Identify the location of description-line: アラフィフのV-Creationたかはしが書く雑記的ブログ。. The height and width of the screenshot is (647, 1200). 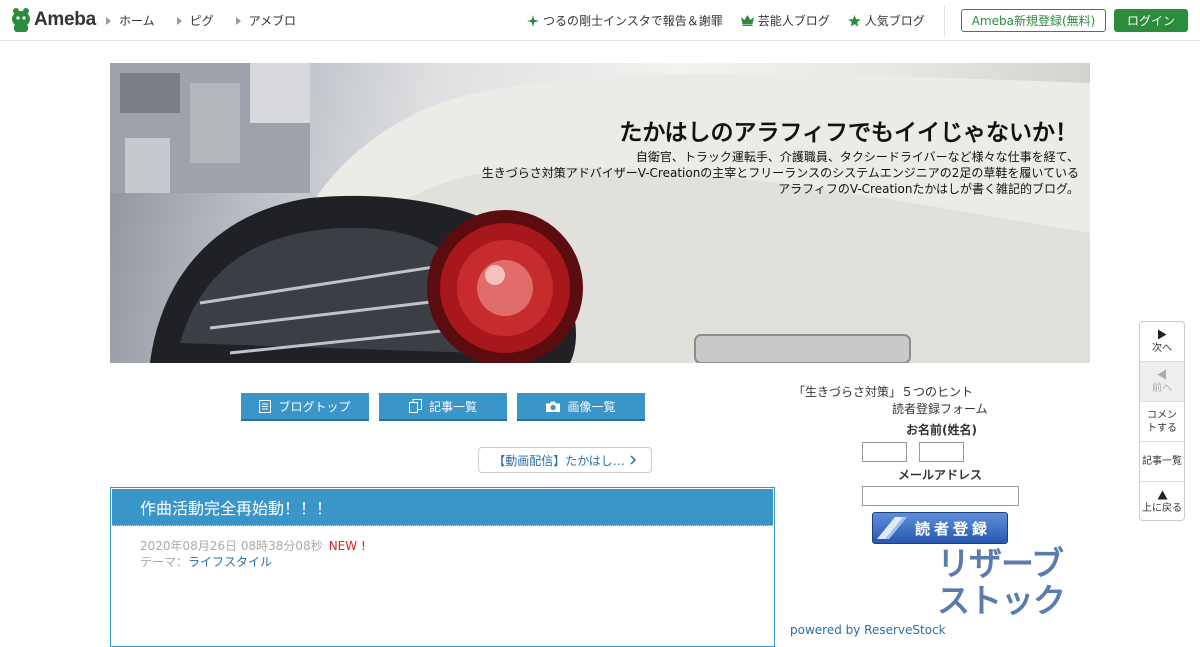
(928, 189).